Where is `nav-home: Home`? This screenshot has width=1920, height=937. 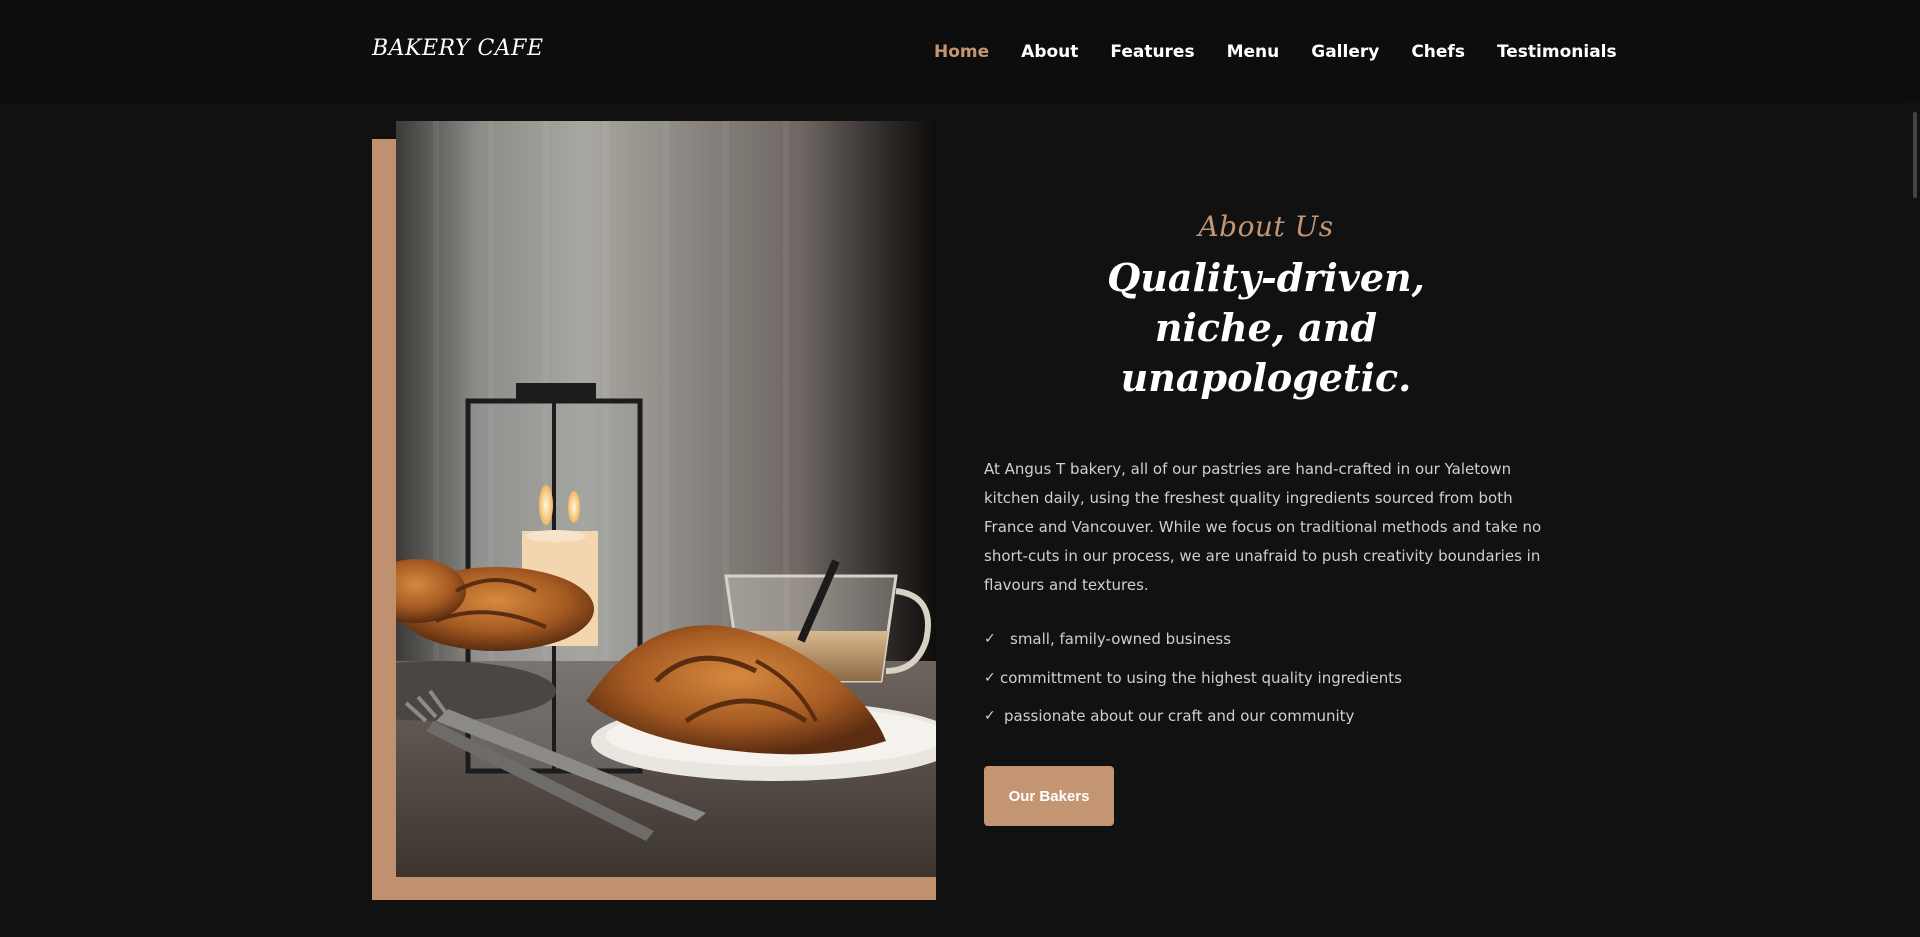
nav-home: Home is located at coordinates (961, 52).